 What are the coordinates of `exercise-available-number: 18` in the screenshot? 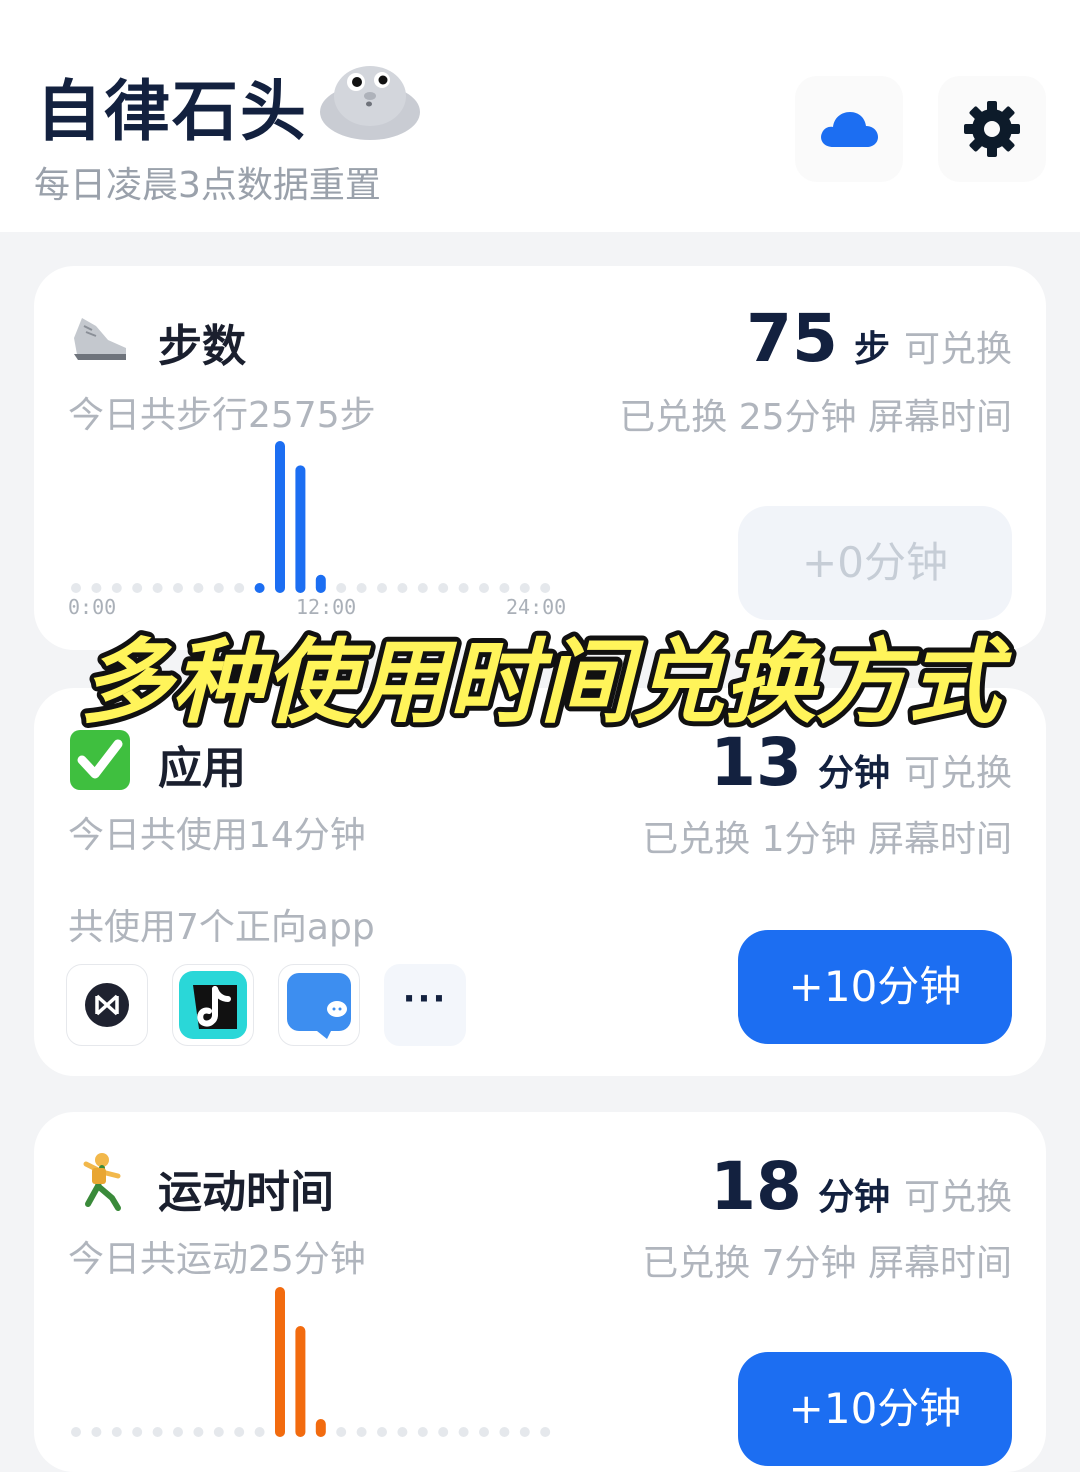 It's located at (756, 1186).